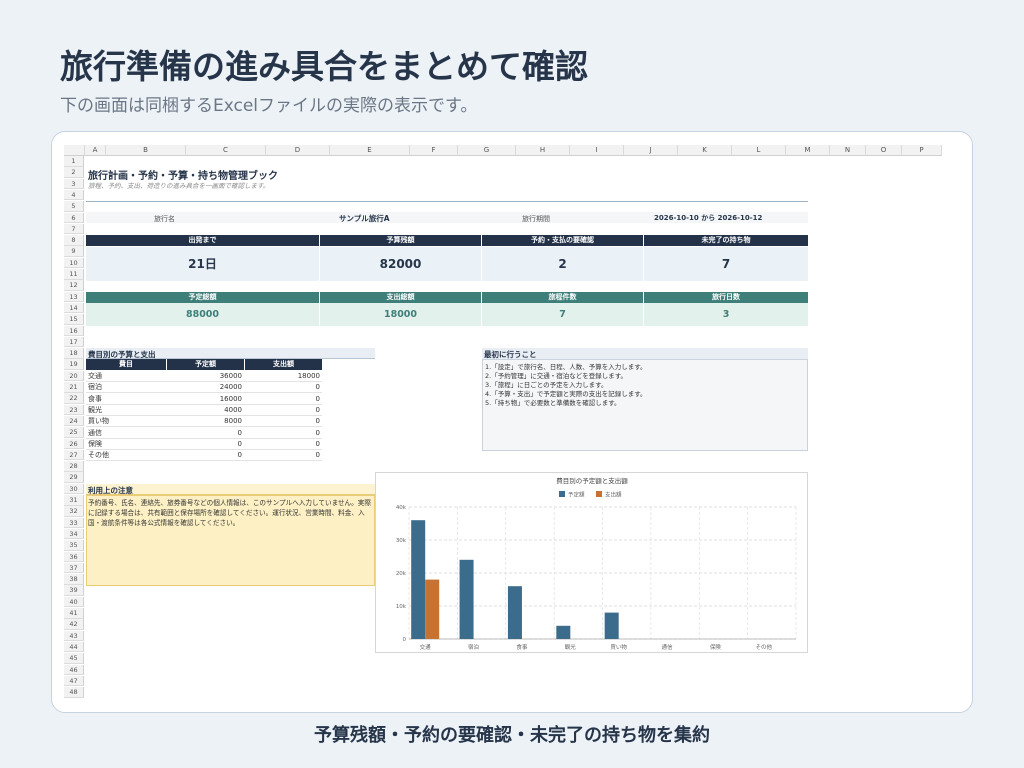 The height and width of the screenshot is (768, 1024). I want to click on row-header: 39, so click(74, 590).